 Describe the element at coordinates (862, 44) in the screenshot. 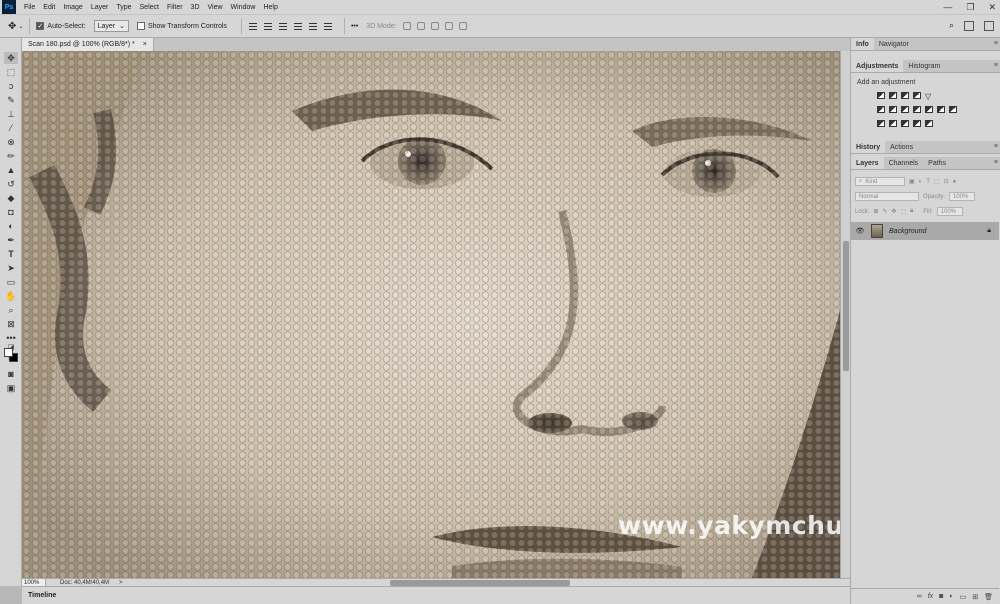

I see `tab-info: Info` at that location.